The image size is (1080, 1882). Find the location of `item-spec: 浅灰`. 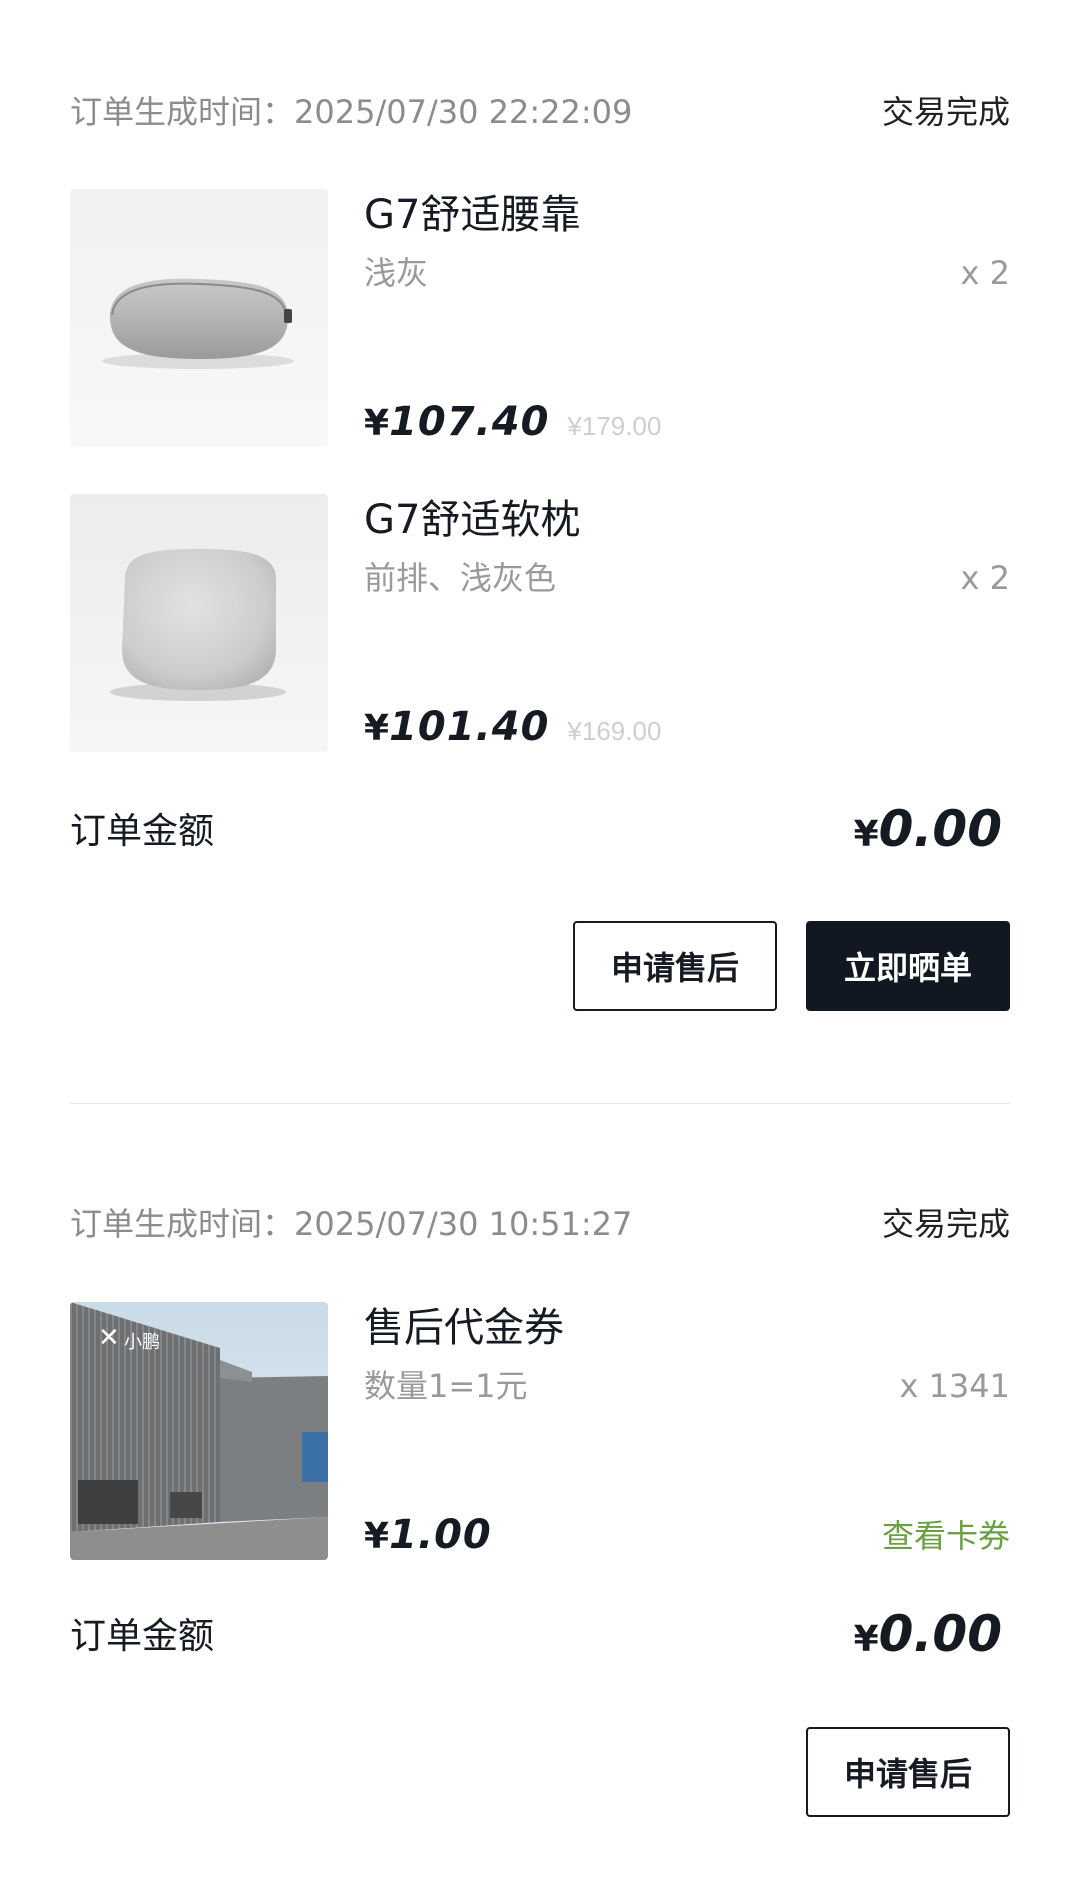

item-spec: 浅灰 is located at coordinates (396, 273).